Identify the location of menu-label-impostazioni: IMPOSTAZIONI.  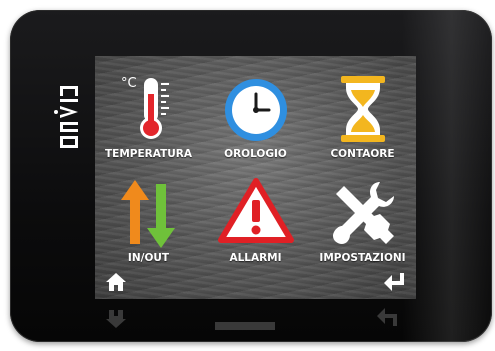
(362, 258).